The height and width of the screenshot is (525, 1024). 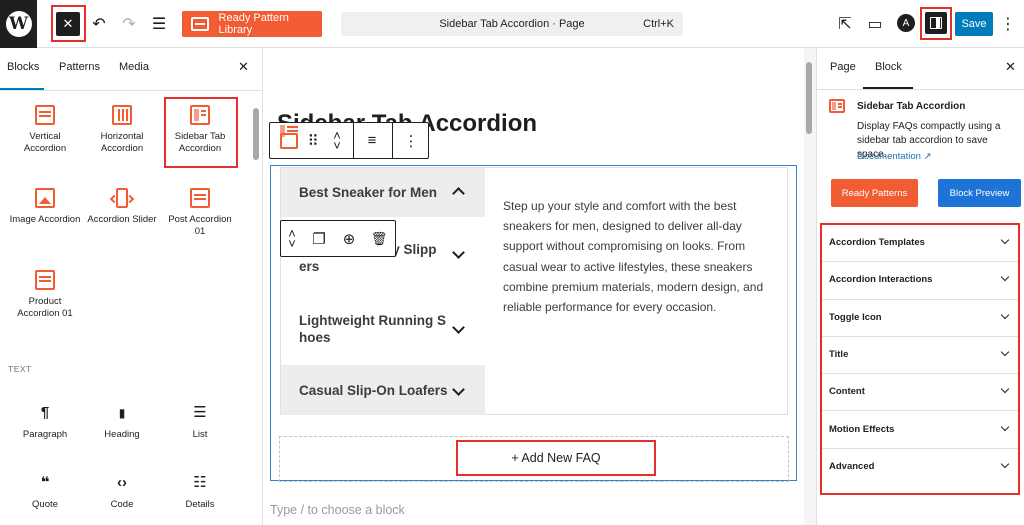 What do you see at coordinates (200, 504) in the screenshot?
I see `block-label: Details` at bounding box center [200, 504].